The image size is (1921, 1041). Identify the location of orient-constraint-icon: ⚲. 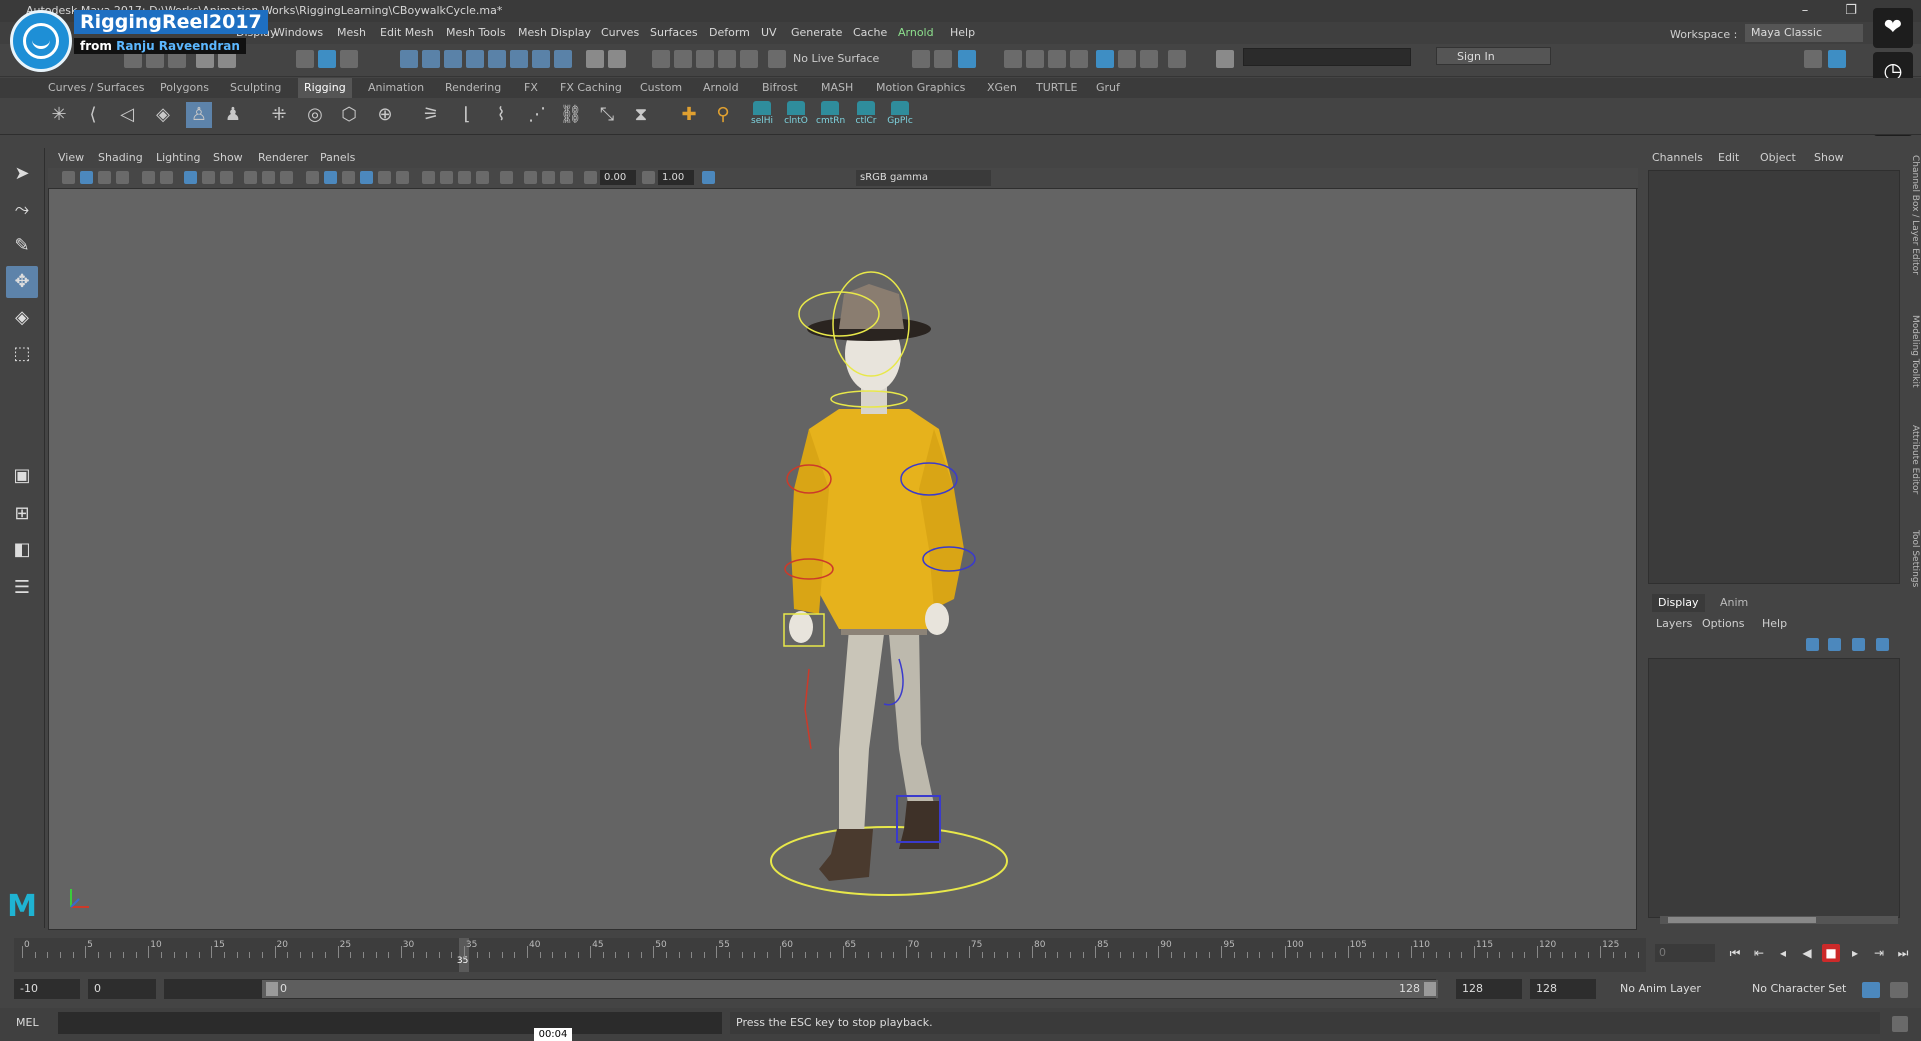
(723, 115).